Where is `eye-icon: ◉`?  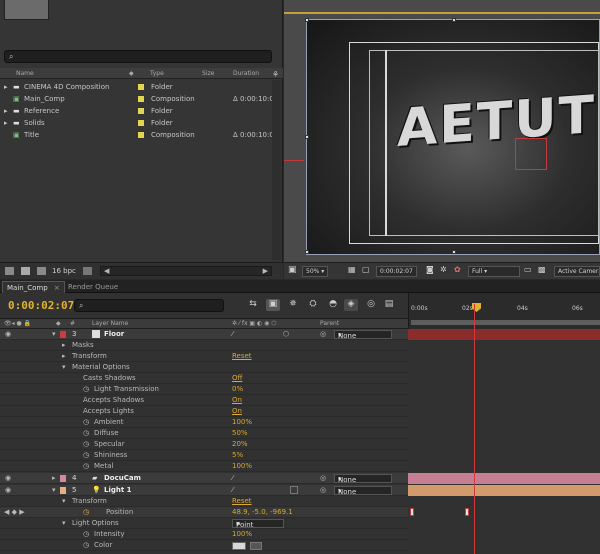 eye-icon: ◉ is located at coordinates (8, 490).